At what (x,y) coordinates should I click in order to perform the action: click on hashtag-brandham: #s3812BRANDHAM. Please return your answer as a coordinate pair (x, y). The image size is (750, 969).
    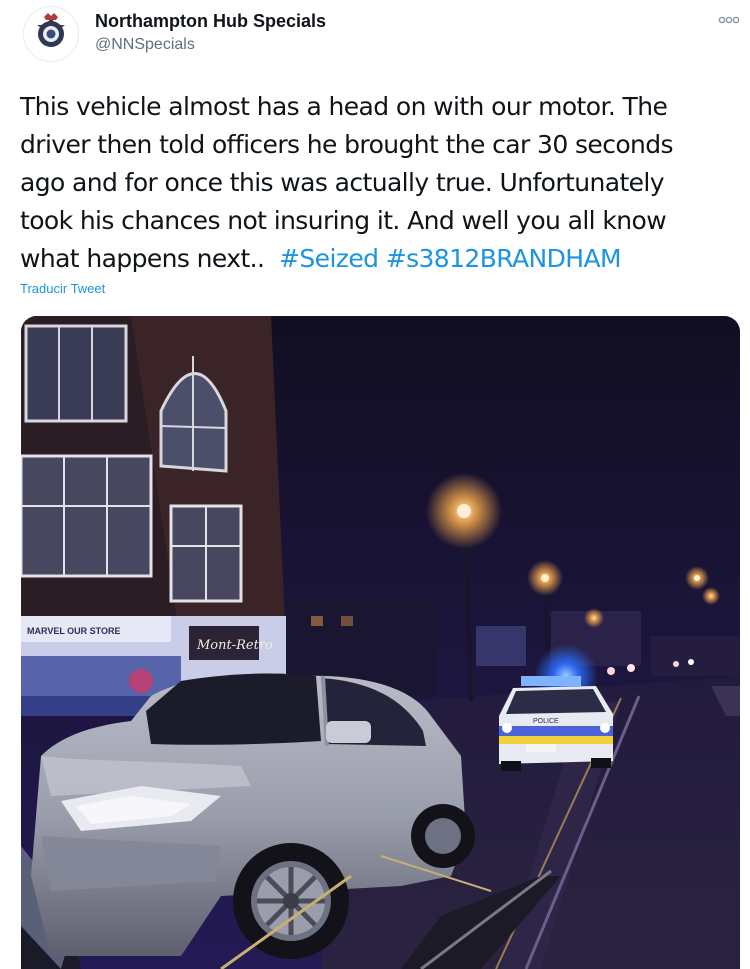
    Looking at the image, I should click on (504, 258).